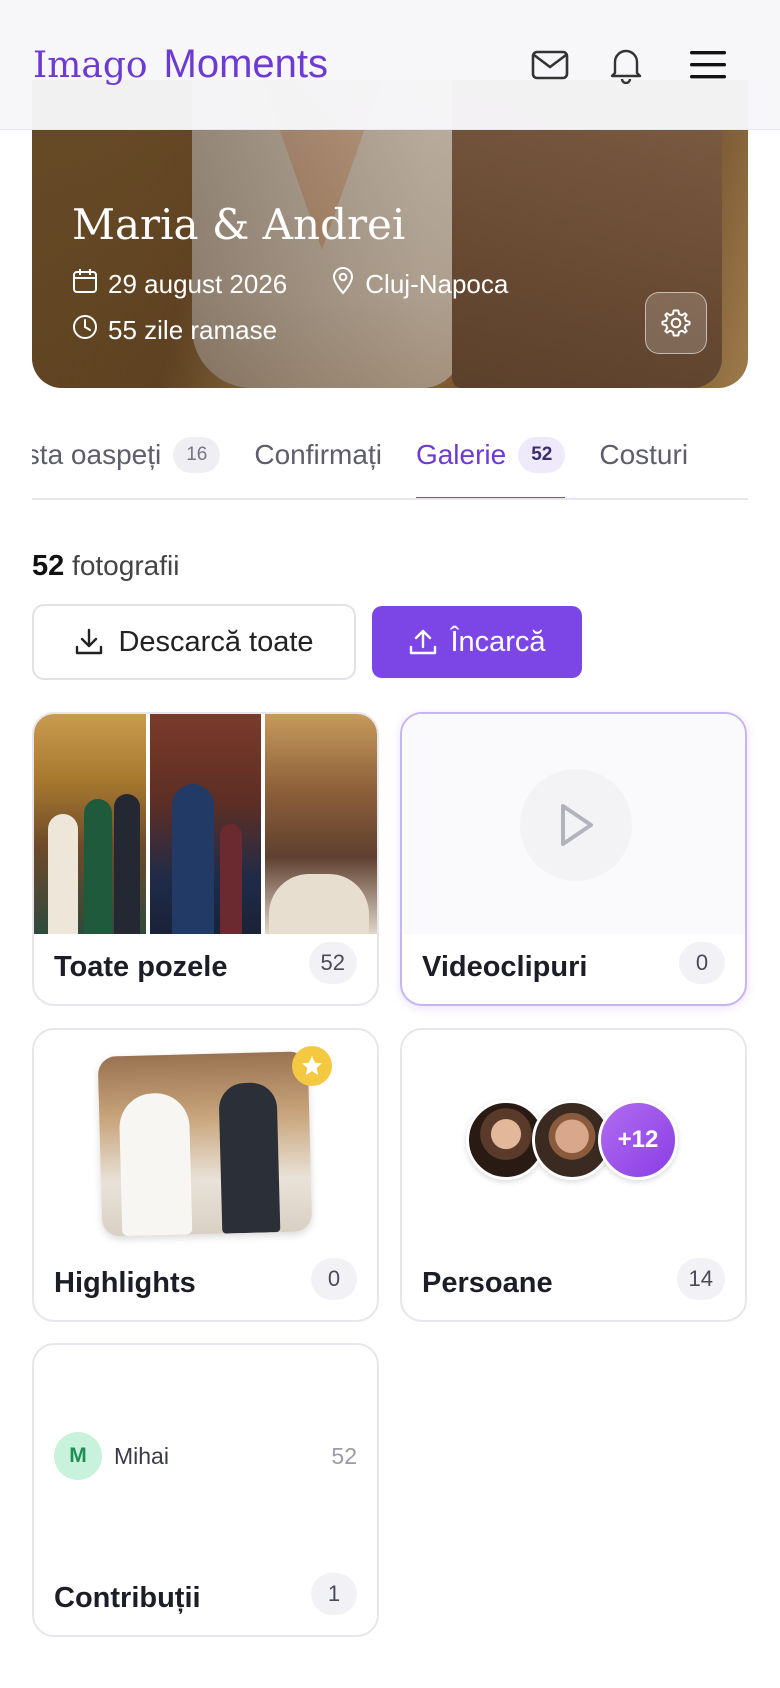 The image size is (780, 1688). I want to click on album-label: Videoclipuri, so click(505, 967).